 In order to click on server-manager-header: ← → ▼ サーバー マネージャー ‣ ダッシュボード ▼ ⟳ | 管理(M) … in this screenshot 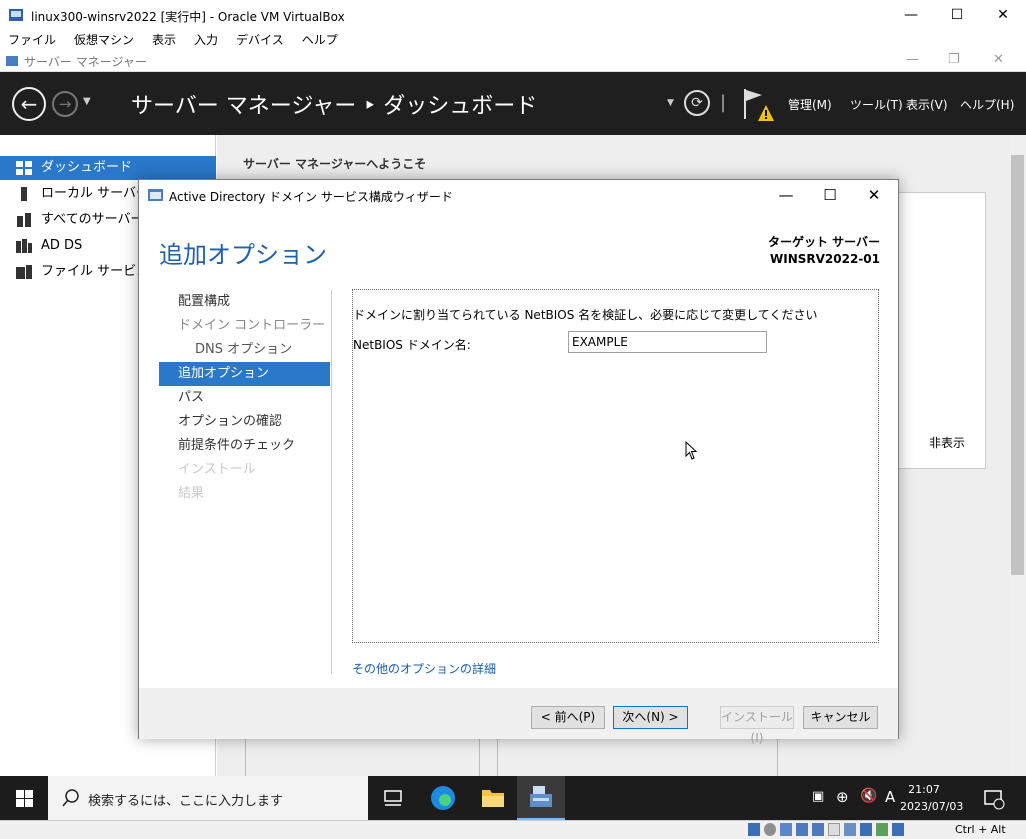, I will do `click(513, 103)`.